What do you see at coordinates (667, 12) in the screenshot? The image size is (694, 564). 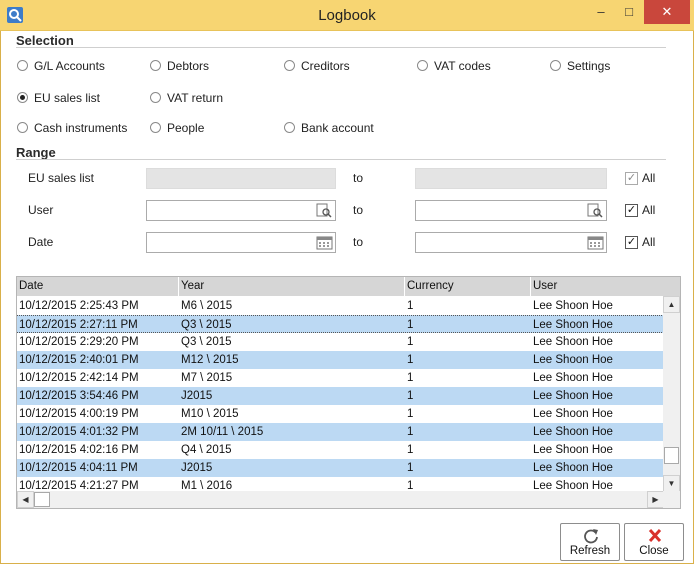 I see `window-close-button: ✕` at bounding box center [667, 12].